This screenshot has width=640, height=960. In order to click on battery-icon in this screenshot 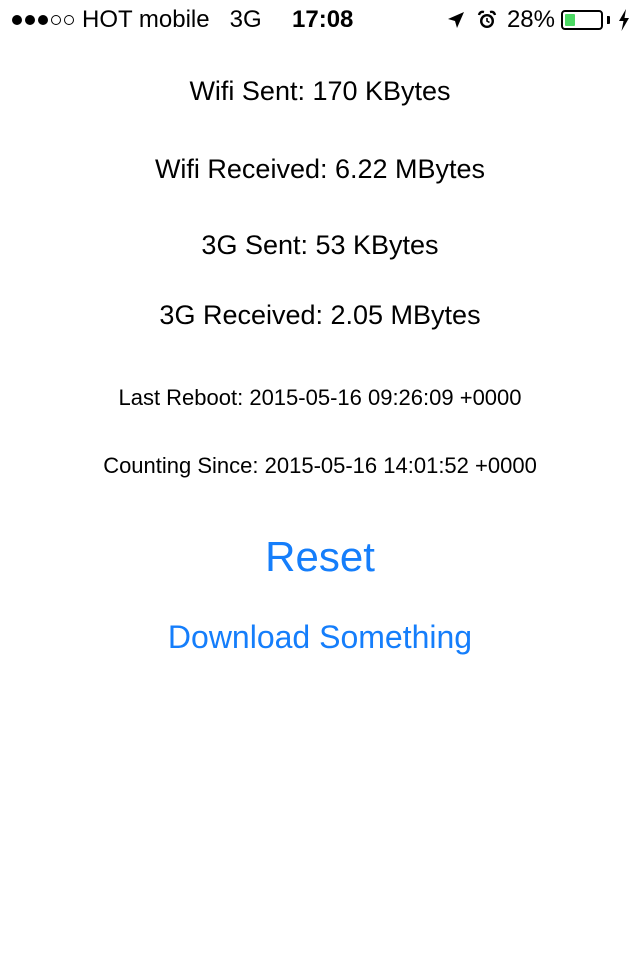, I will do `click(582, 20)`.